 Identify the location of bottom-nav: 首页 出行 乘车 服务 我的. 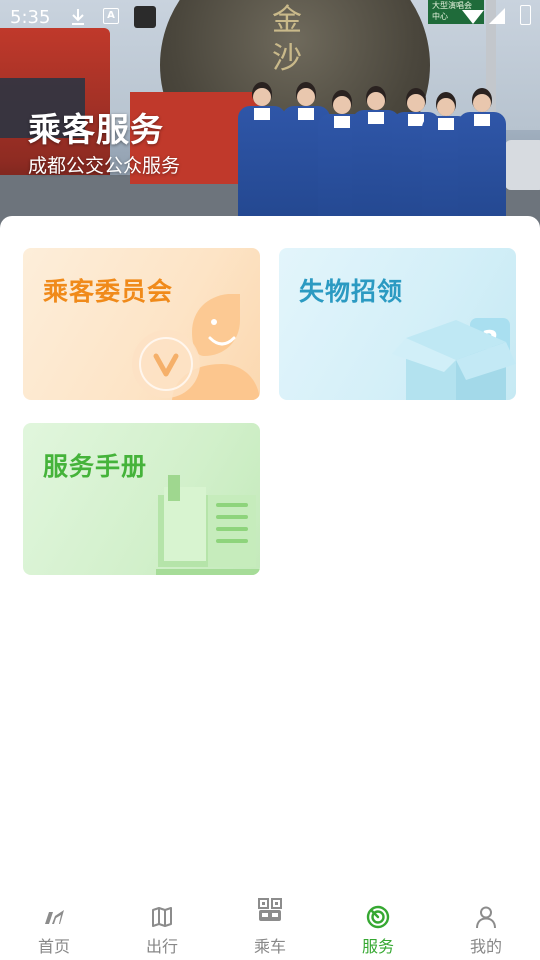
(270, 927).